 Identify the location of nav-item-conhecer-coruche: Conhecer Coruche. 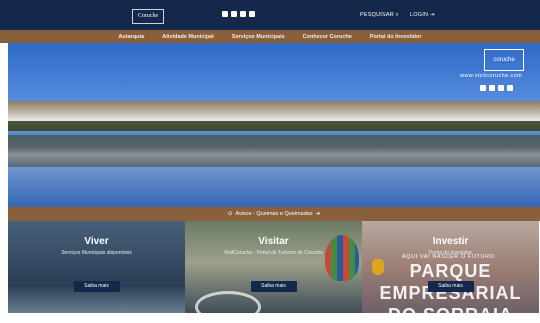
(327, 37).